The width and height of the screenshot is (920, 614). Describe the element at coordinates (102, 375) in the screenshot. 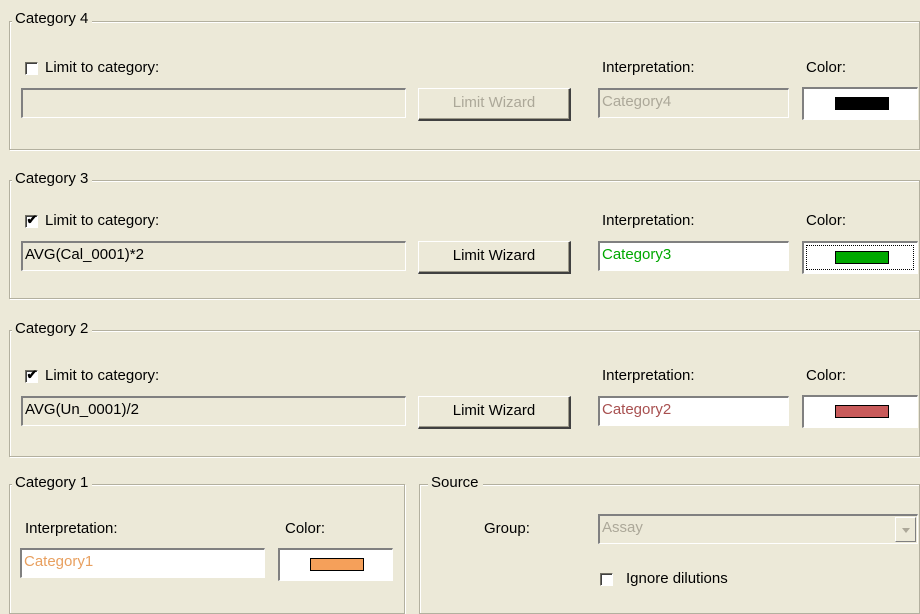

I see `category2-limit-label: Limit to category:` at that location.